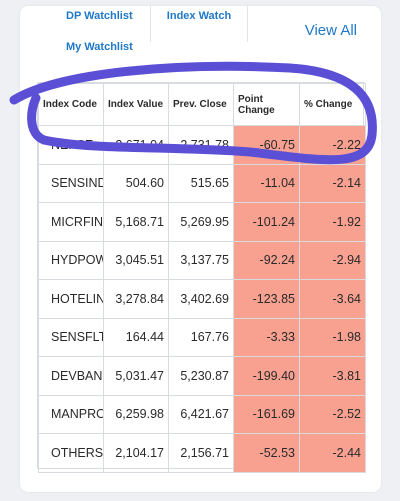 This screenshot has width=400, height=501. I want to click on tab-my-watchlist: My Watchlist, so click(99, 47).